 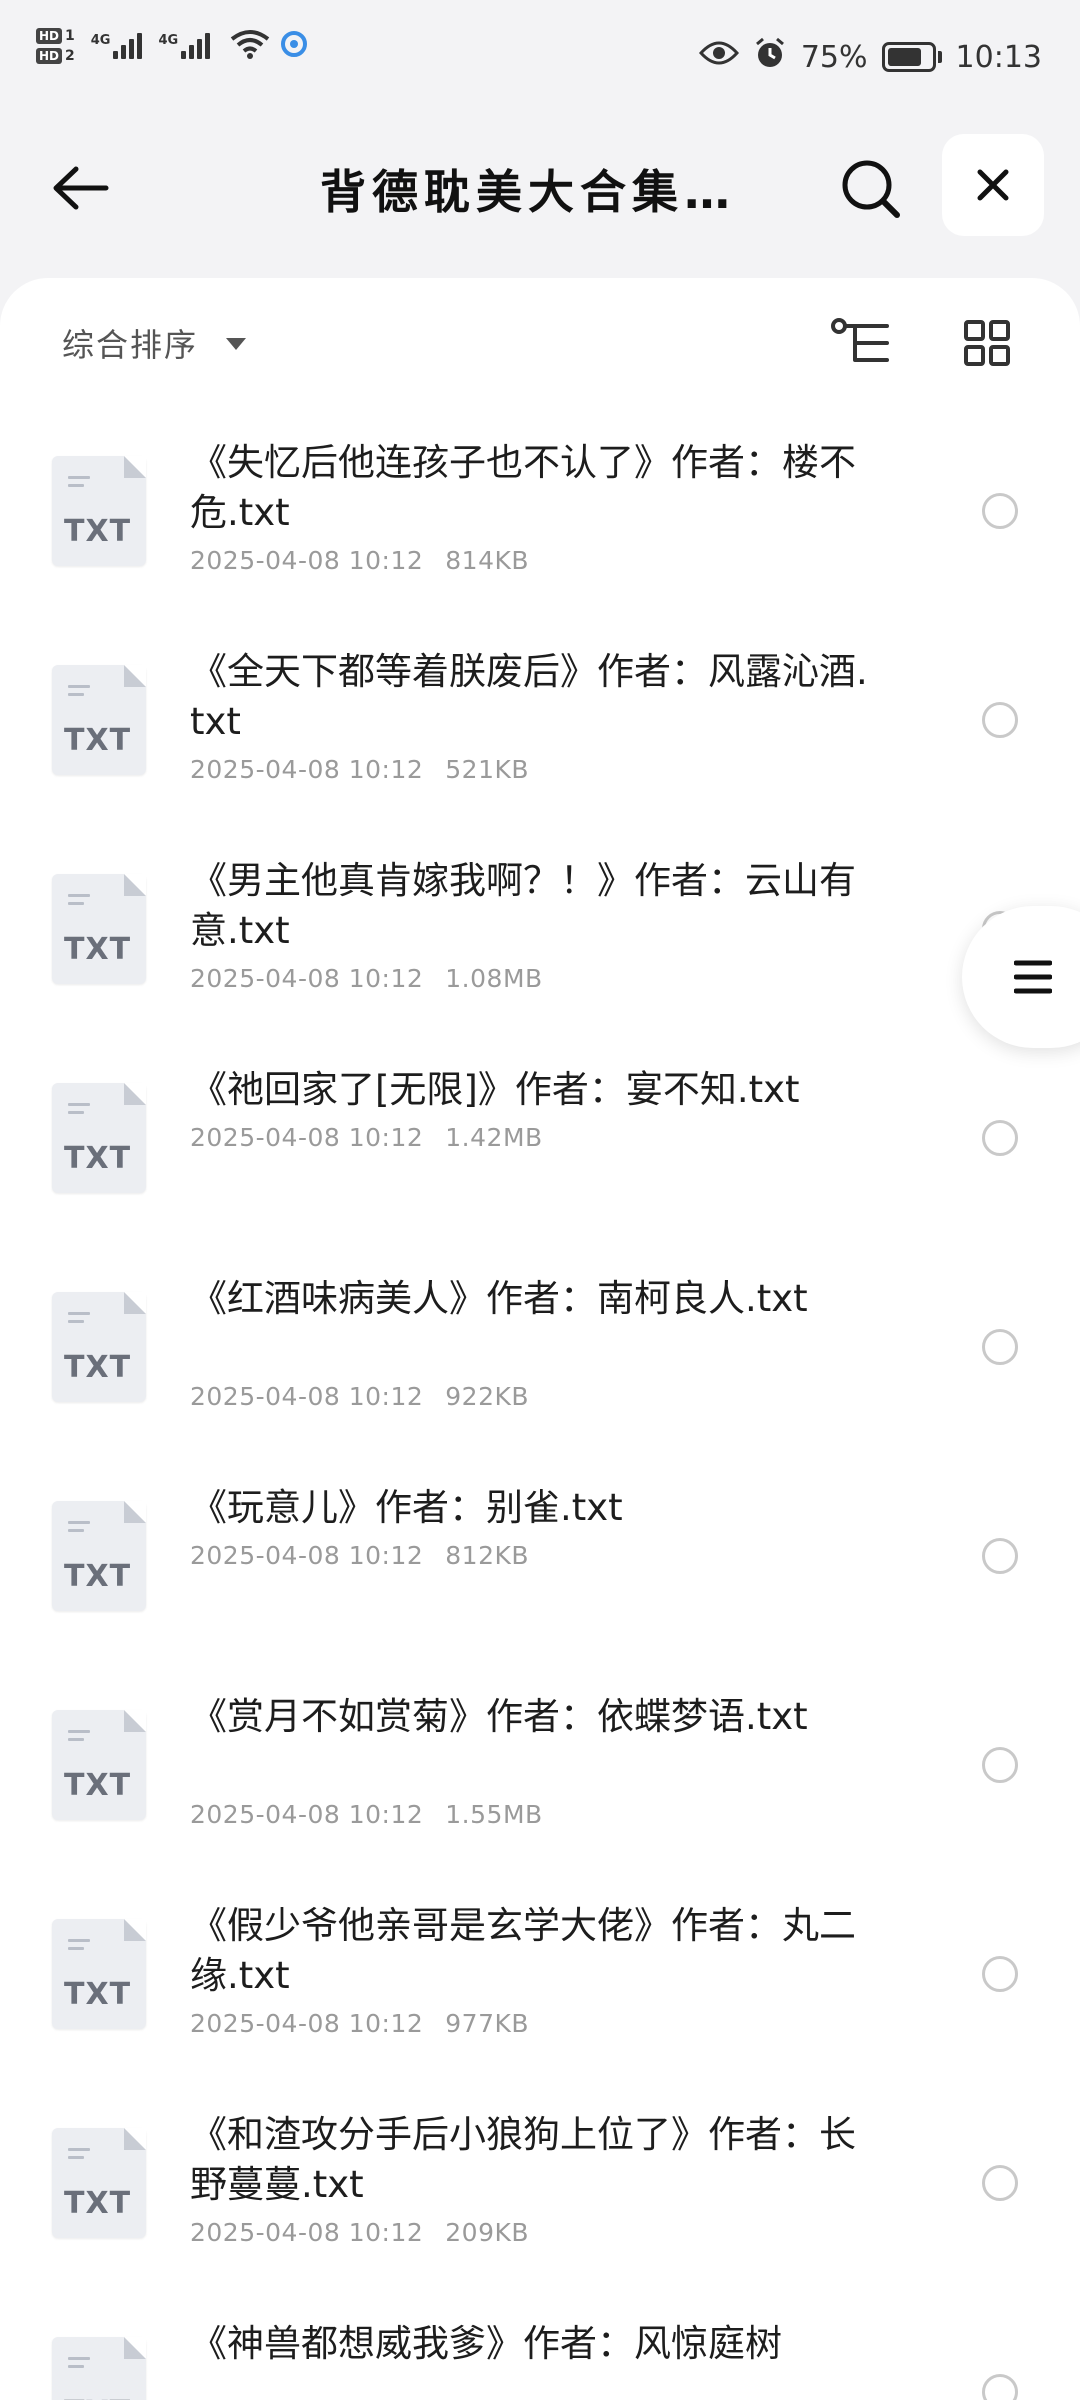 I want to click on hd1-badge: HD 1, so click(x=55, y=36).